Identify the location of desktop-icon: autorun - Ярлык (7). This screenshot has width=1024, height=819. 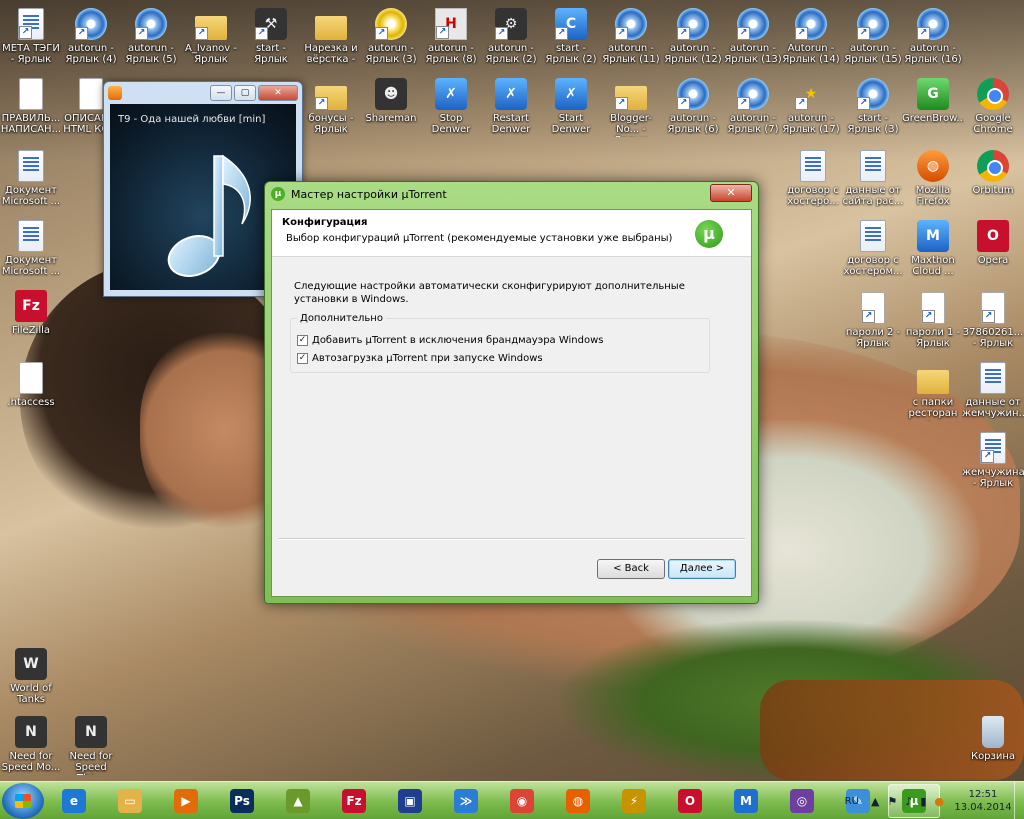
(753, 113).